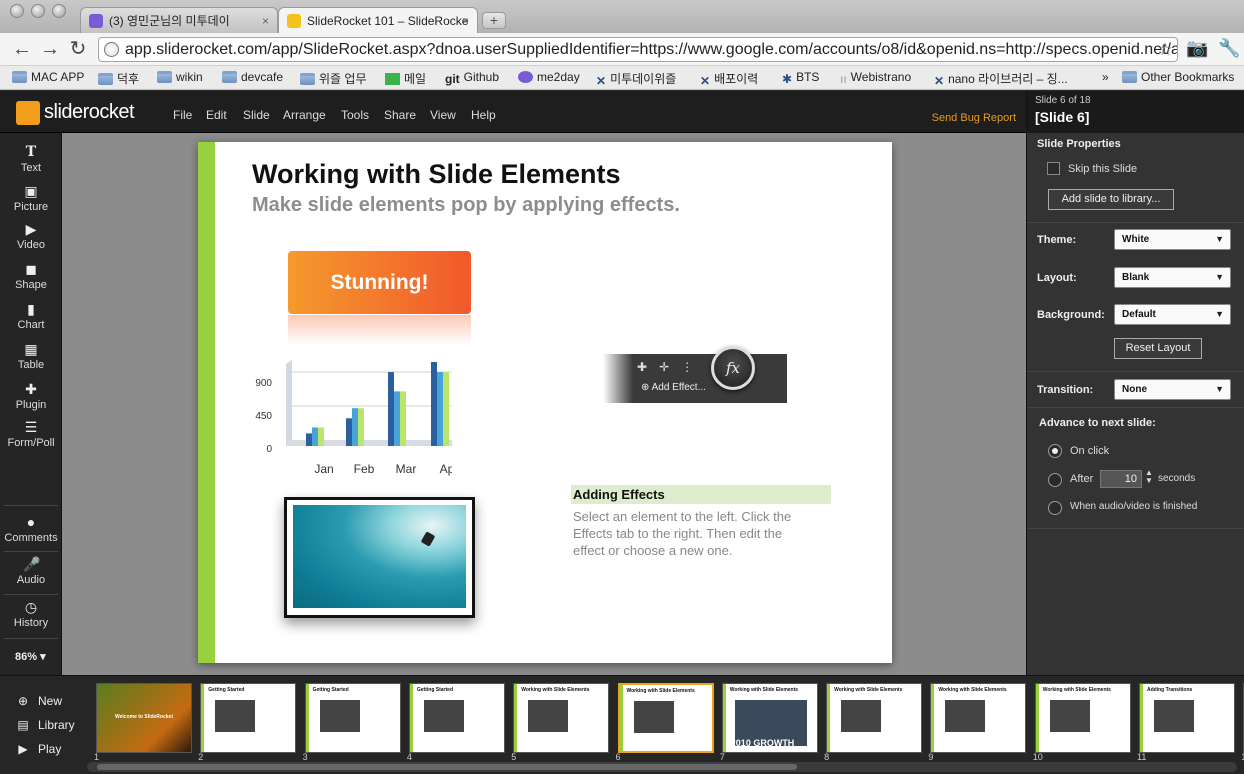 The image size is (1244, 774). I want to click on slide-thumbnail: 2010 GROWTH Working with Slide Elements, so click(769, 718).